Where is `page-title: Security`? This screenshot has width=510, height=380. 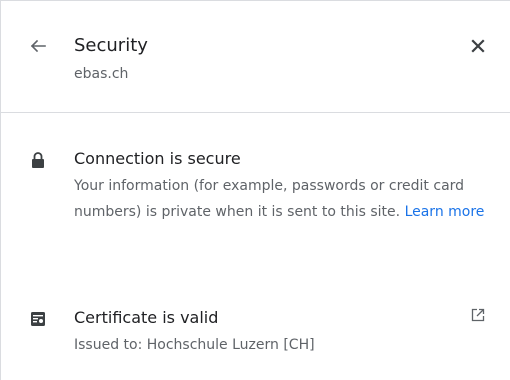
page-title: Security is located at coordinates (111, 45).